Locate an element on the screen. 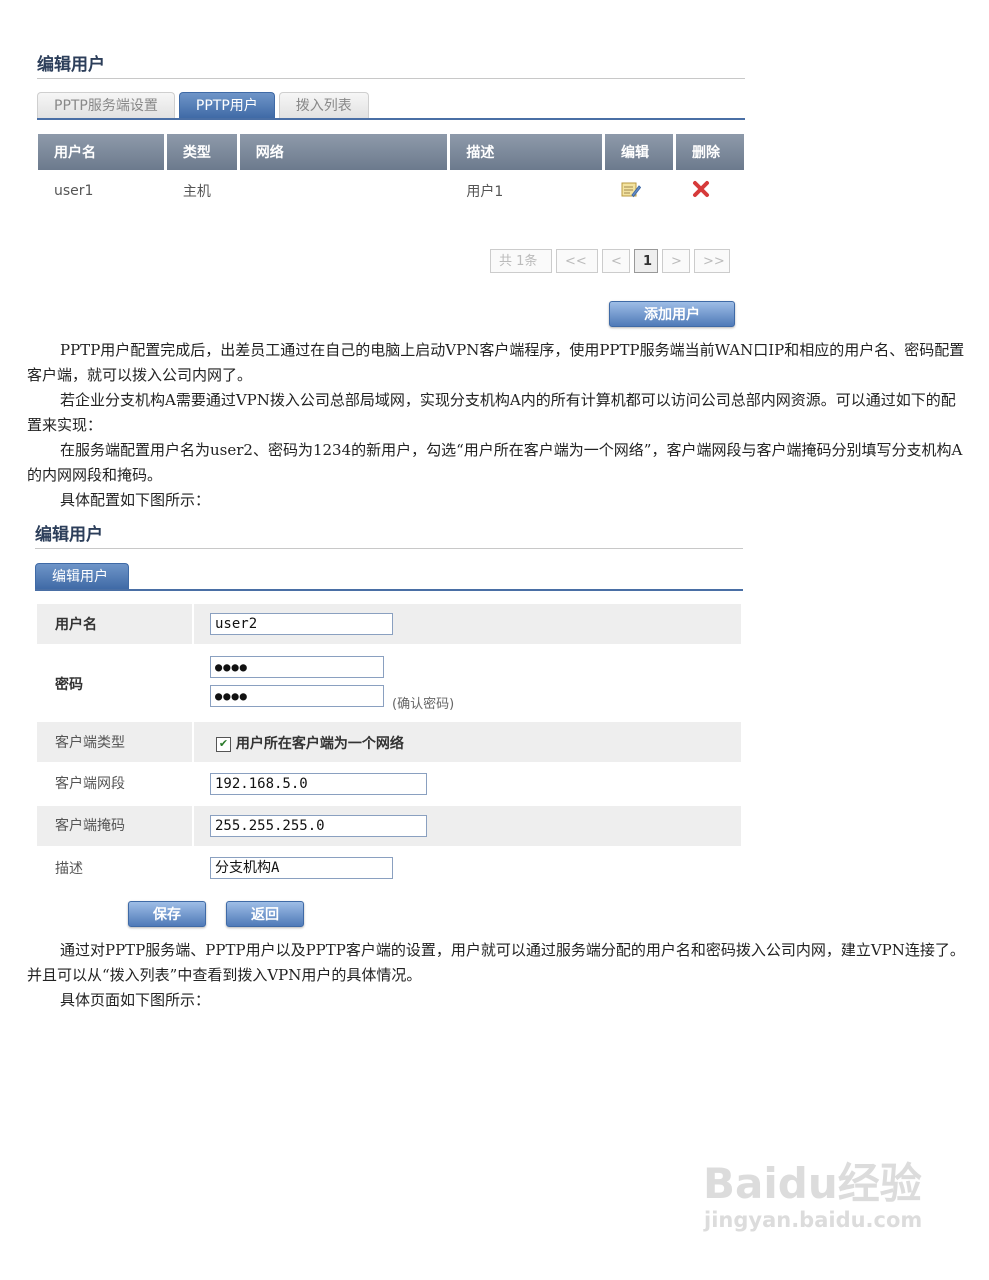 Image resolution: width=989 pixels, height=1280 pixels. col-type: 类型 is located at coordinates (201, 152).